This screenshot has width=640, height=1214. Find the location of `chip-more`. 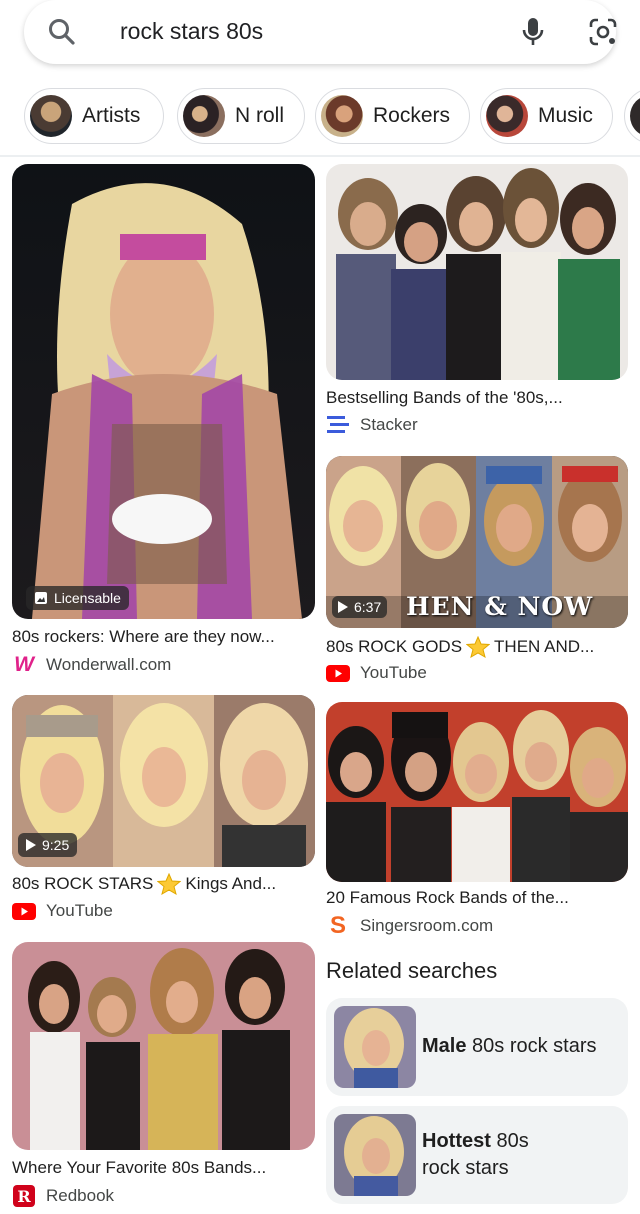

chip-more is located at coordinates (632, 116).